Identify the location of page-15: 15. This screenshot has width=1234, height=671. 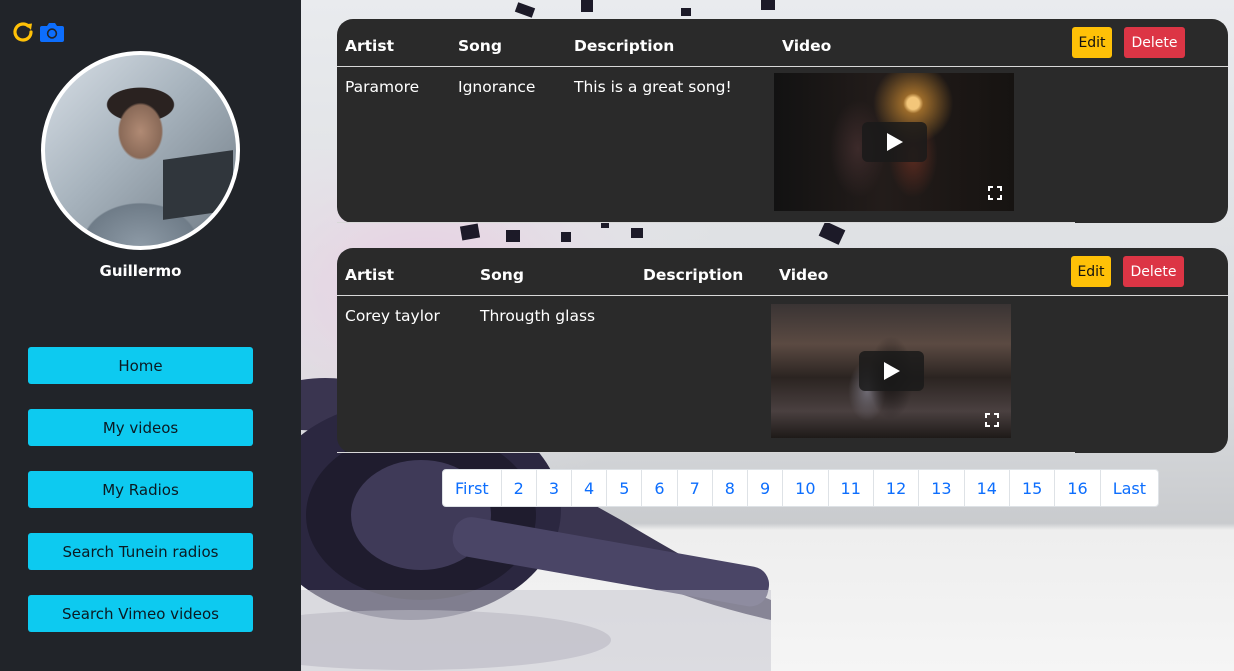
(1033, 488).